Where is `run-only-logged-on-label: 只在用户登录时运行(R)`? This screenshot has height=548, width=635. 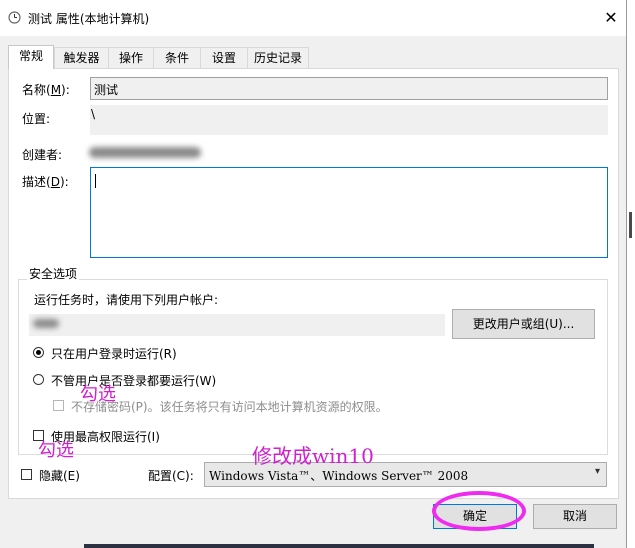 run-only-logged-on-label: 只在用户登录时运行(R) is located at coordinates (114, 354).